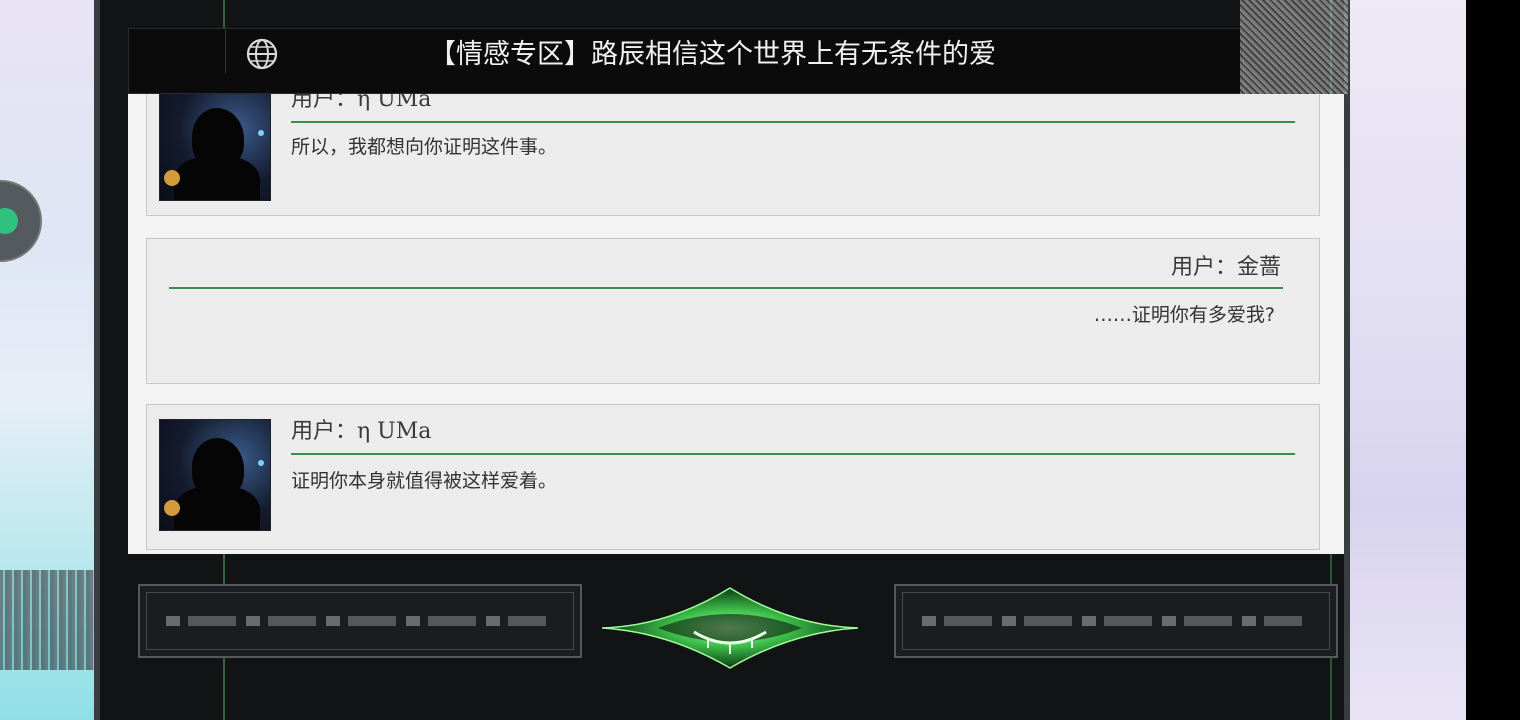  Describe the element at coordinates (262, 54) in the screenshot. I see `globe-icon` at that location.